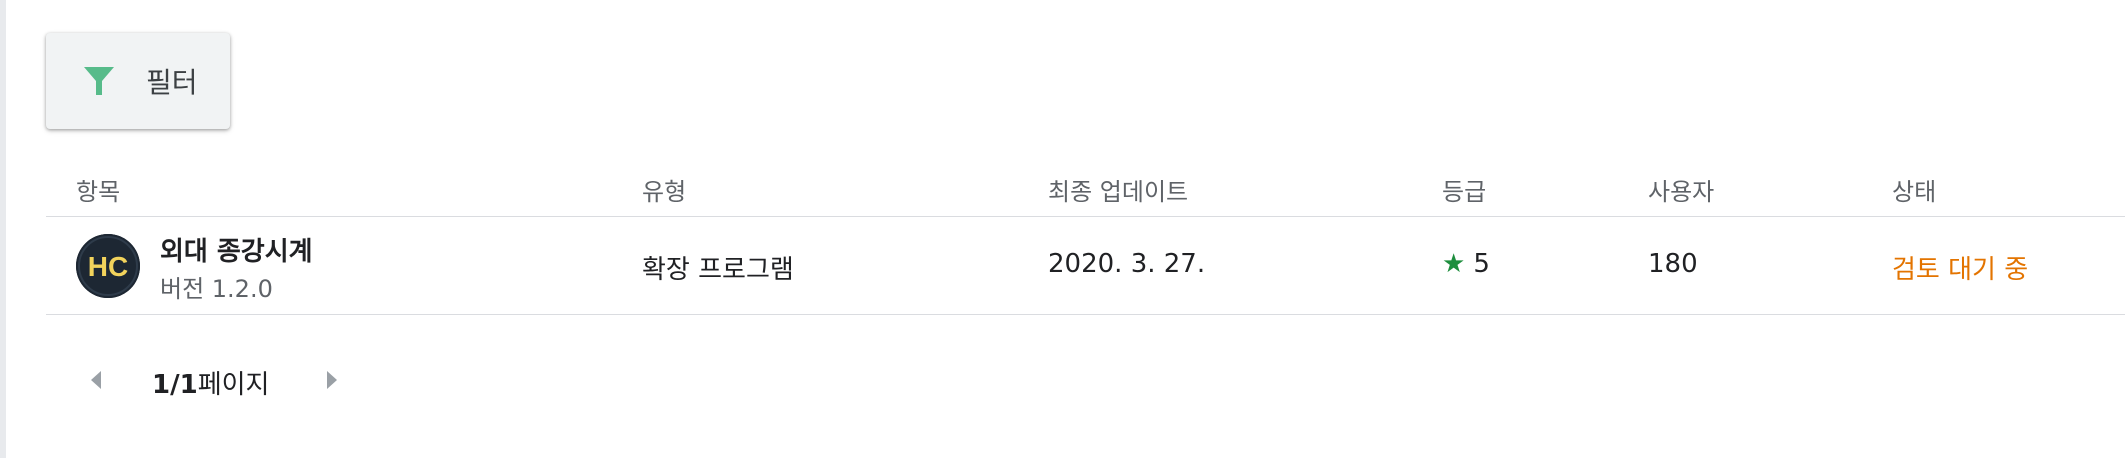 The image size is (2125, 458). What do you see at coordinates (99, 81) in the screenshot?
I see `filter-icon` at bounding box center [99, 81].